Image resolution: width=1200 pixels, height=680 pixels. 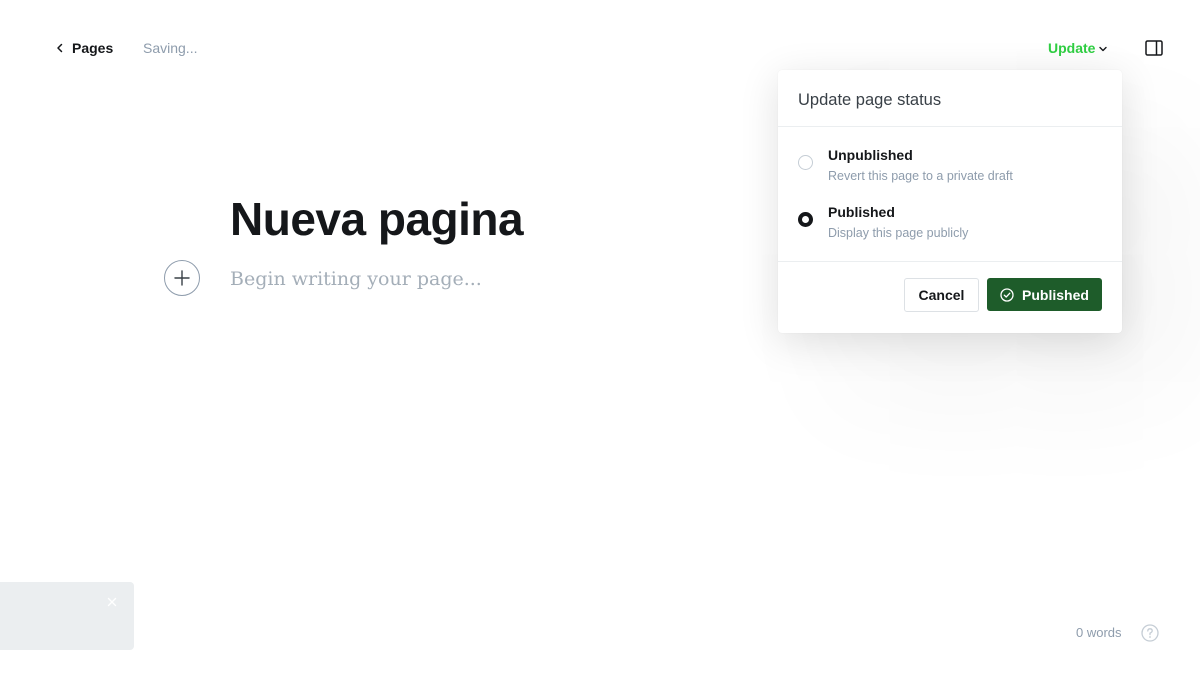 What do you see at coordinates (60, 48) in the screenshot?
I see `chevron-left-icon` at bounding box center [60, 48].